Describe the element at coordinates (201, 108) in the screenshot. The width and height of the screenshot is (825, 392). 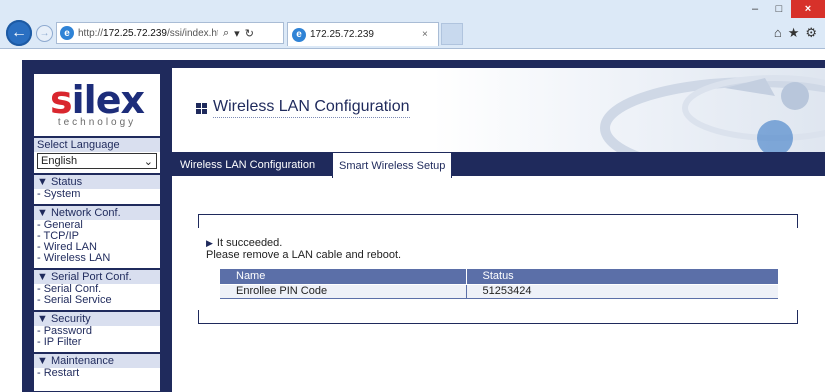
I see `grid-bullet-icon` at that location.